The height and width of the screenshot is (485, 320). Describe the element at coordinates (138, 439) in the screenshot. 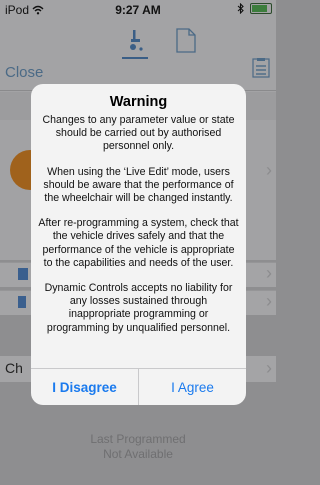

I see `last-programmed-label: Last Programmed` at that location.